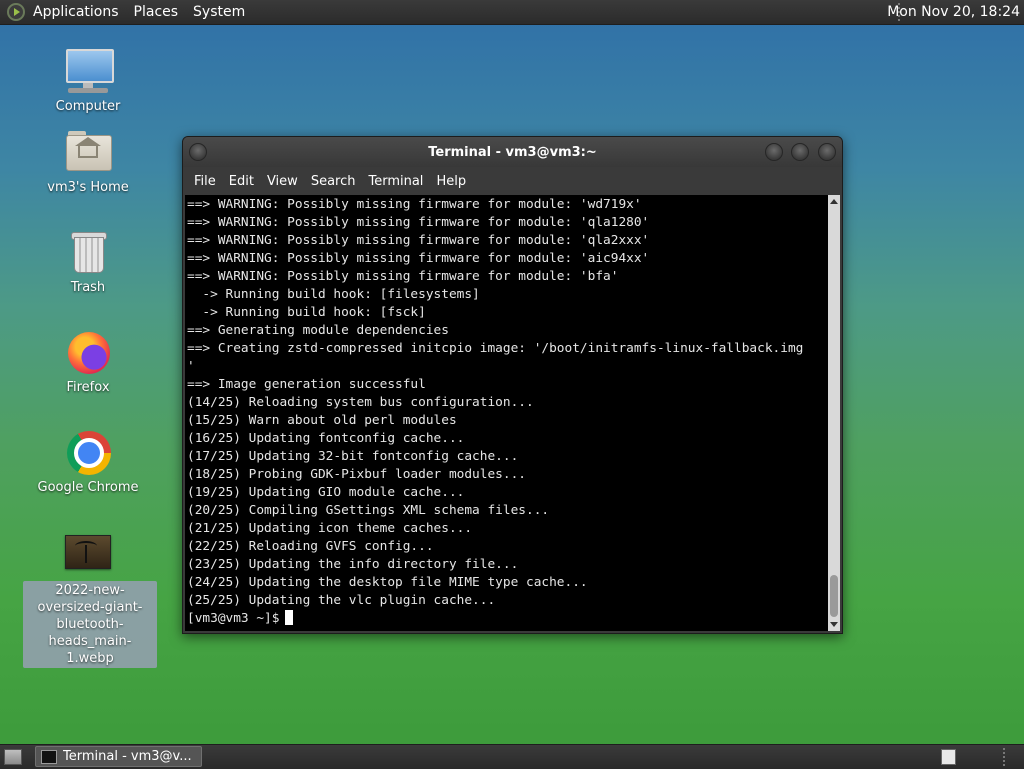 The width and height of the screenshot is (1024, 769). What do you see at coordinates (13, 757) in the screenshot?
I see `show-desktop-icon` at bounding box center [13, 757].